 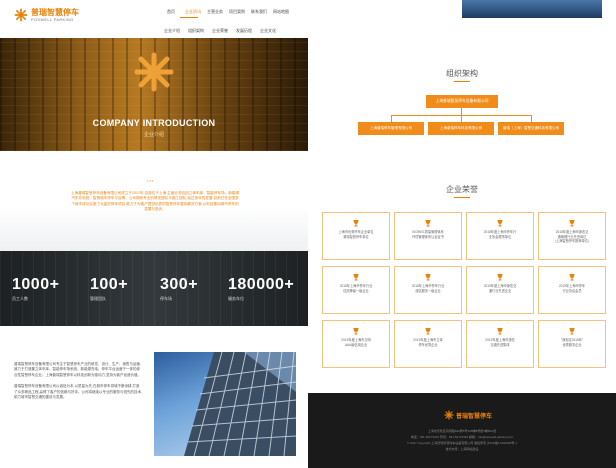 What do you see at coordinates (462, 101) in the screenshot?
I see `org-root-node: 上海普瑞智慧停车设备有限公司` at bounding box center [462, 101].